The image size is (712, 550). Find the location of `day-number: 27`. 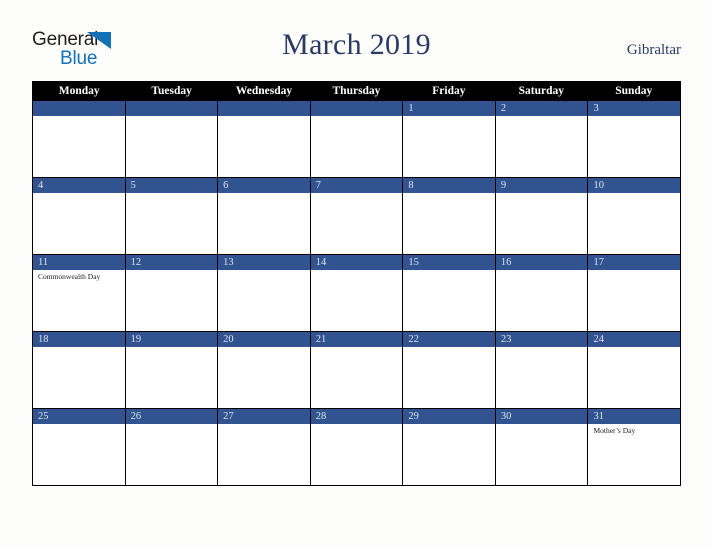

day-number: 27 is located at coordinates (264, 416).